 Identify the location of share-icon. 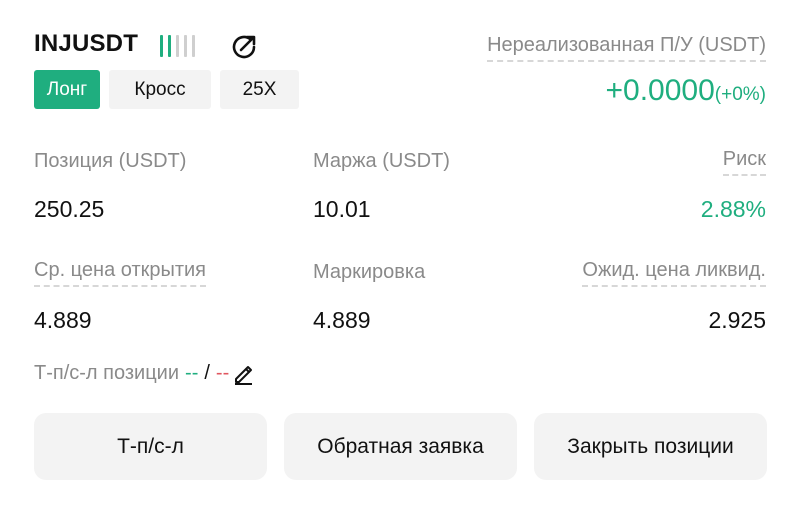
(244, 47).